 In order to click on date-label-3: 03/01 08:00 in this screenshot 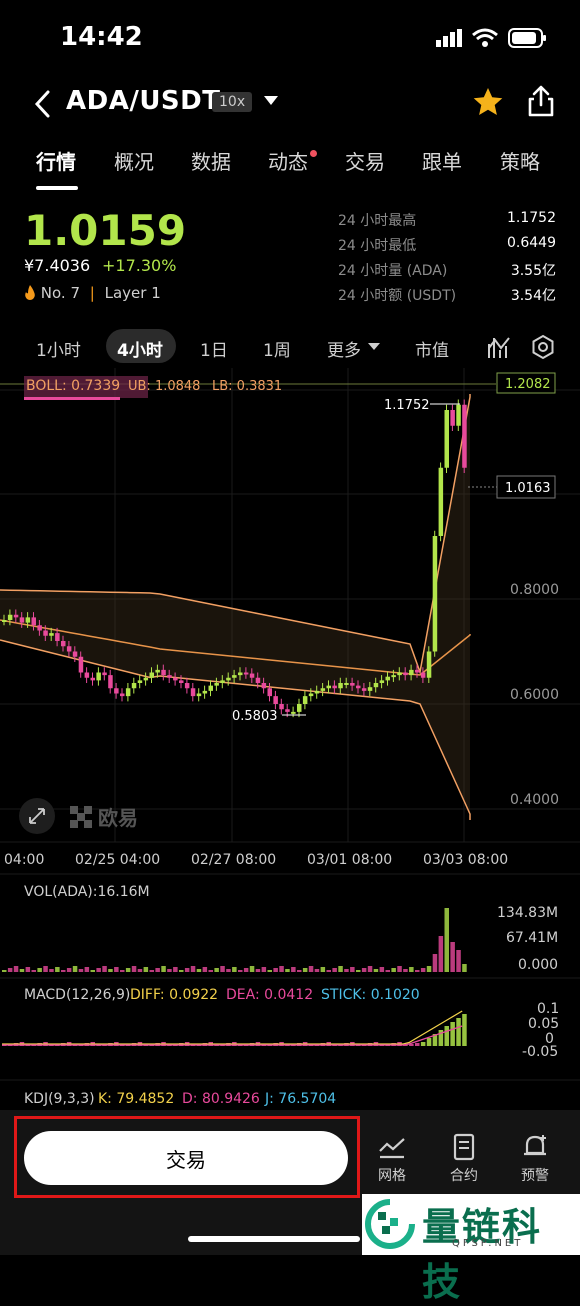, I will do `click(349, 860)`.